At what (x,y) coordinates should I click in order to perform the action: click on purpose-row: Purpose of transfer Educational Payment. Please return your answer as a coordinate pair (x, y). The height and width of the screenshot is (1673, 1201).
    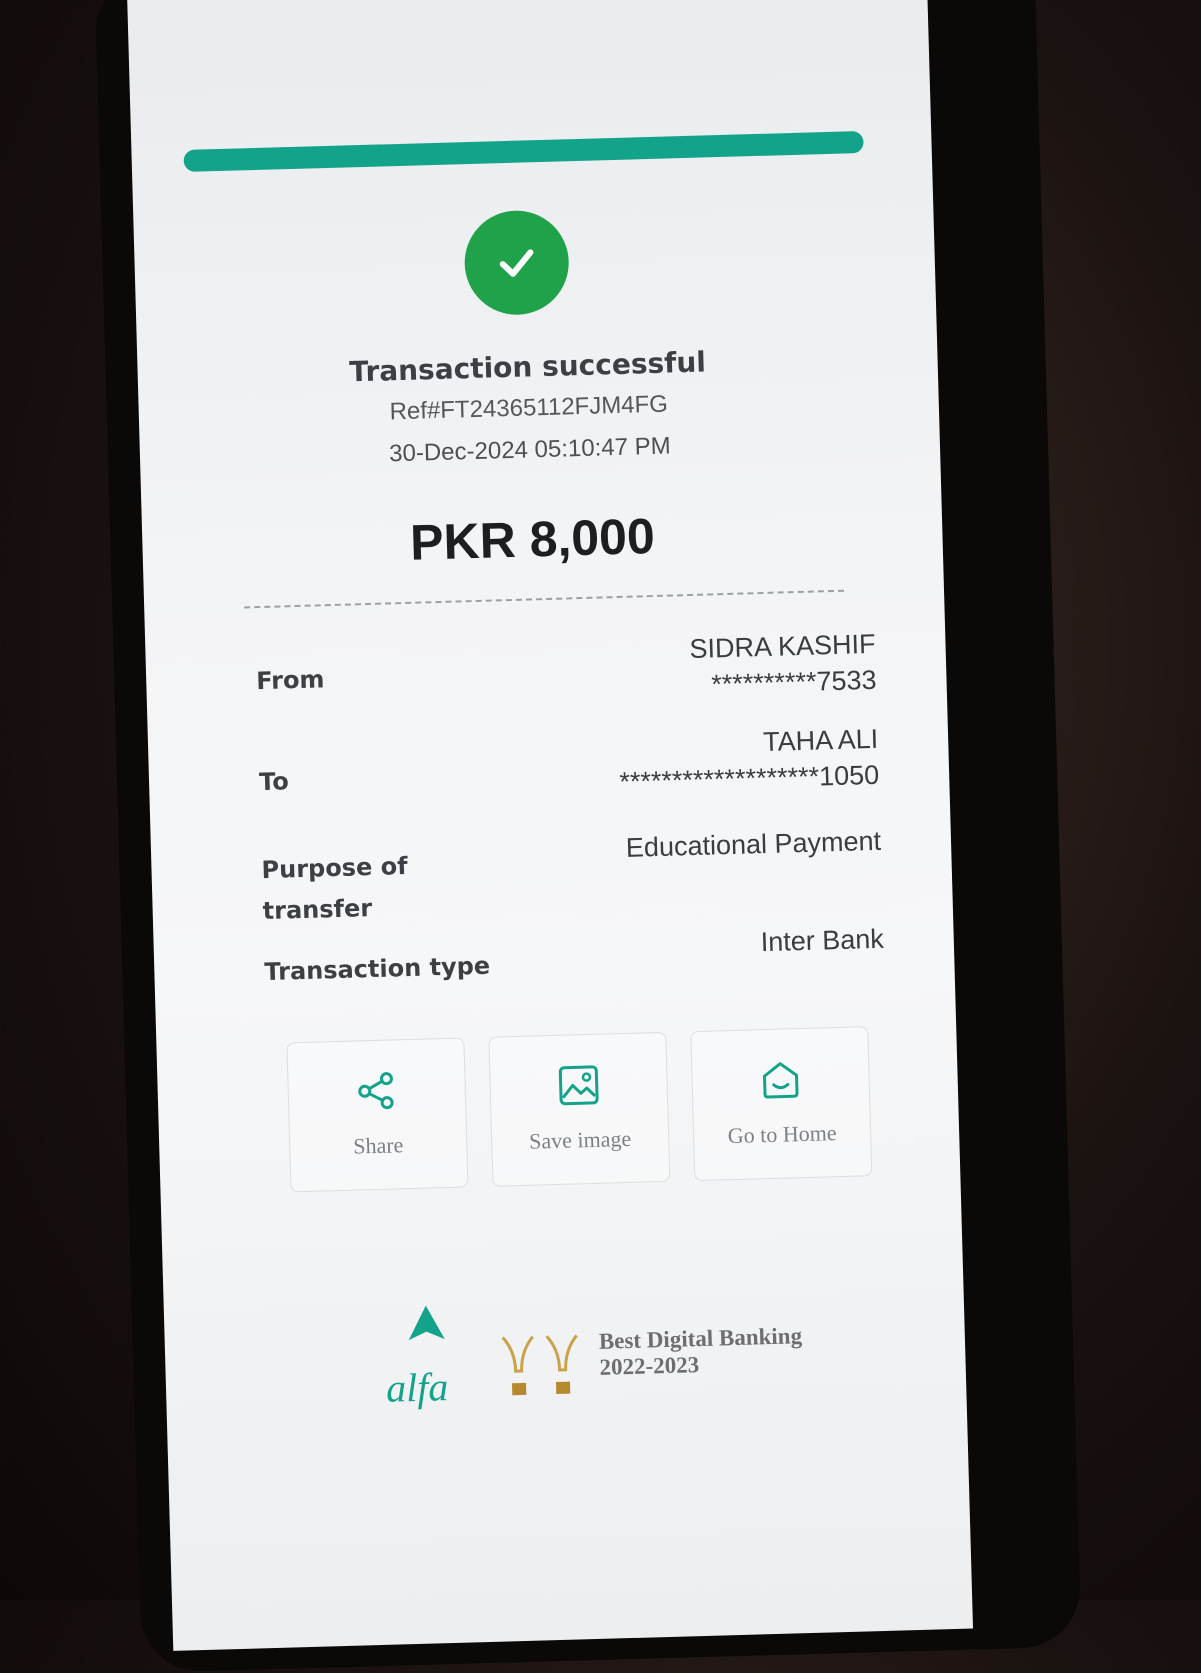
    Looking at the image, I should click on (572, 876).